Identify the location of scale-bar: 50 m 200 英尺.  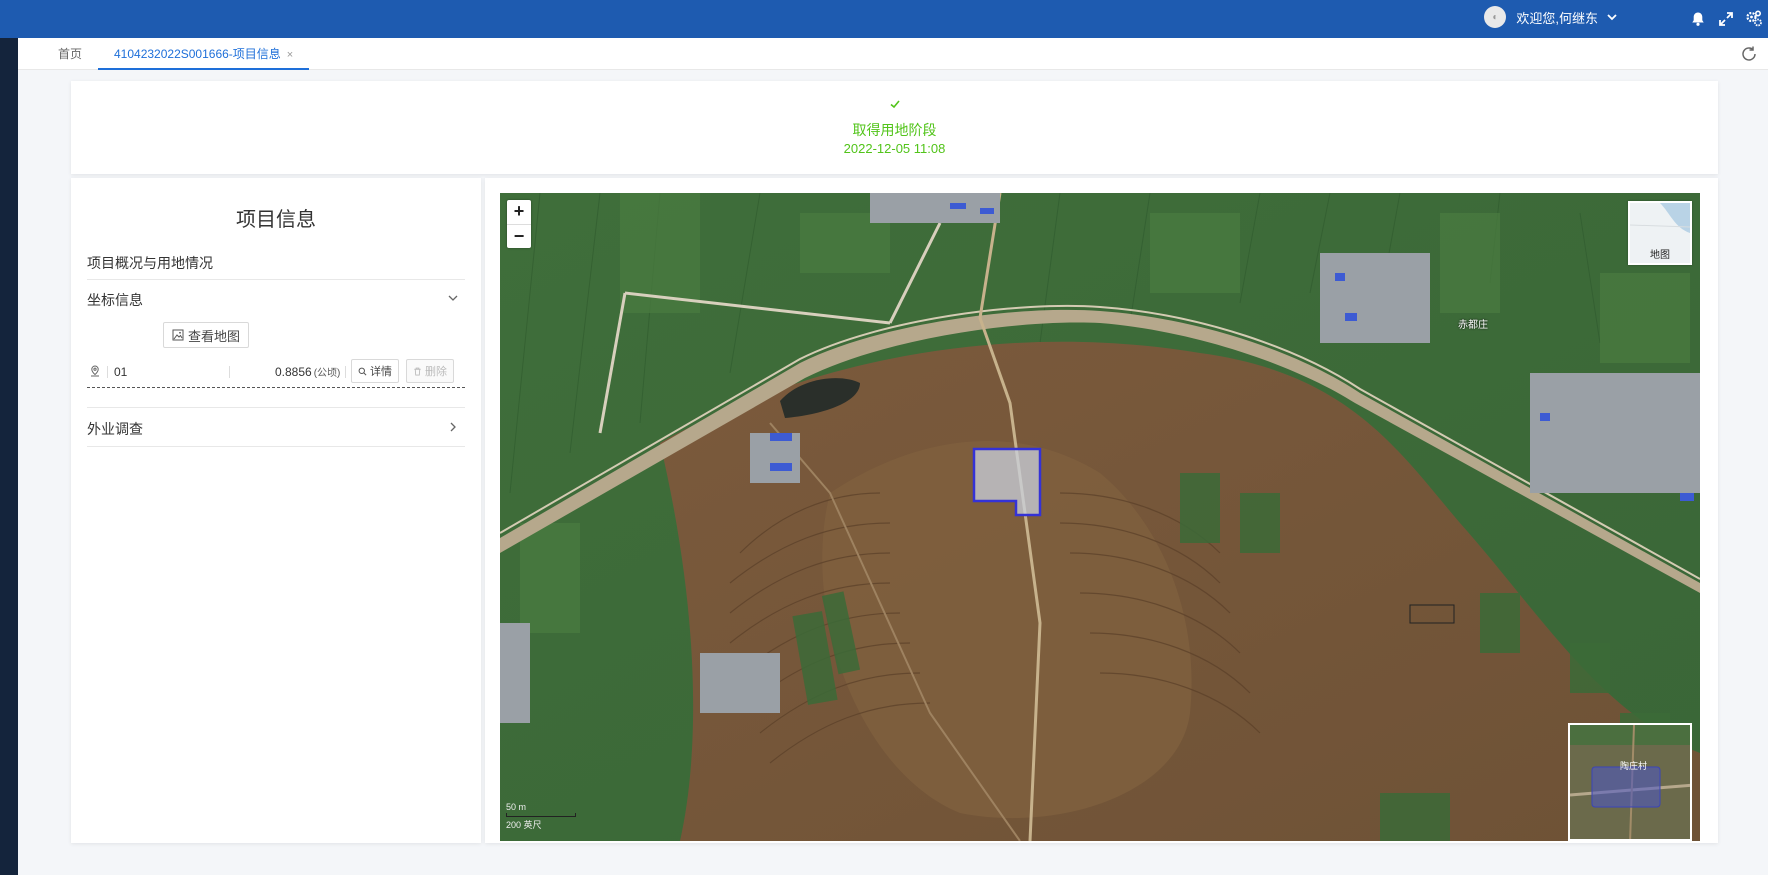
(541, 816).